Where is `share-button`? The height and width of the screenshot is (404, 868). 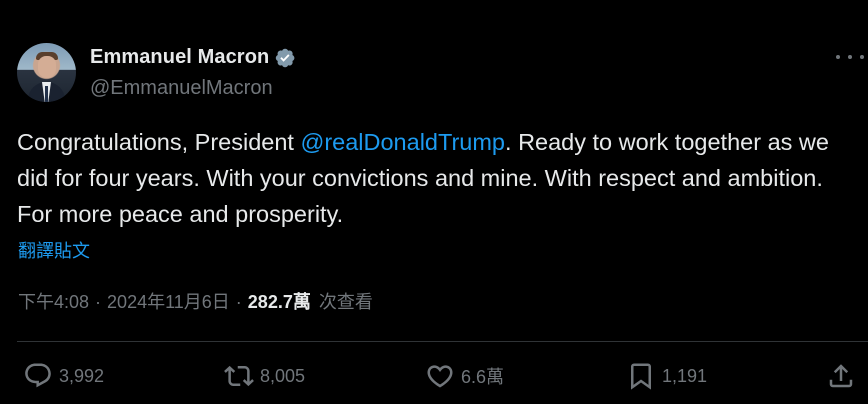 share-button is located at coordinates (841, 376).